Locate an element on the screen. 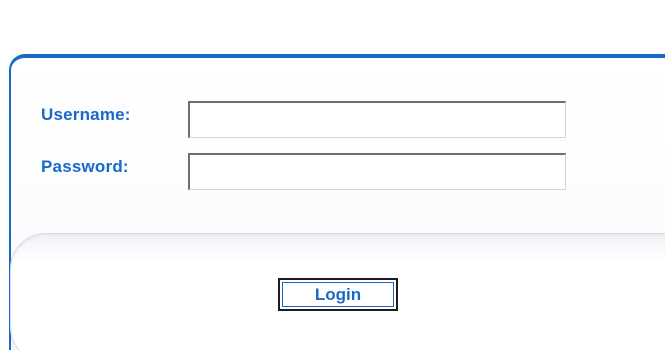  username-label: Username: is located at coordinates (86, 114).